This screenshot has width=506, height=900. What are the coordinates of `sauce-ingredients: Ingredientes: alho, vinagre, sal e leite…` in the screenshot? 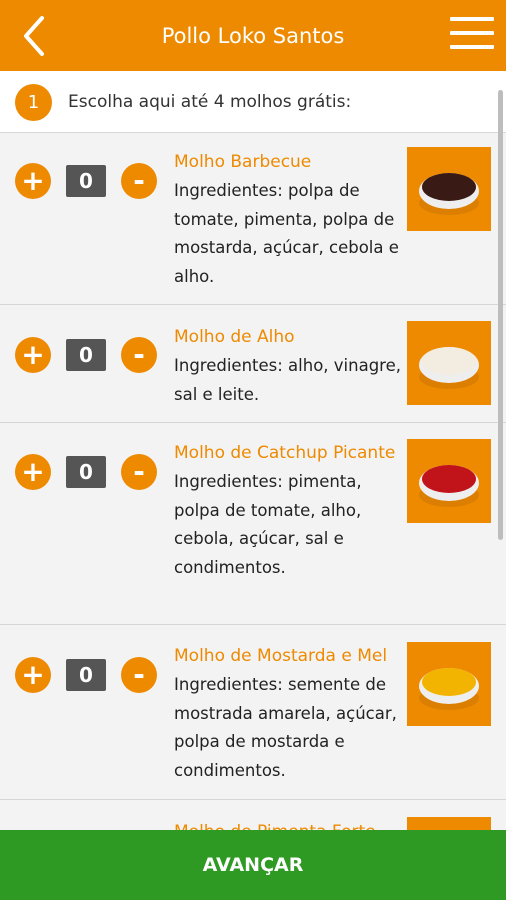 It's located at (288, 380).